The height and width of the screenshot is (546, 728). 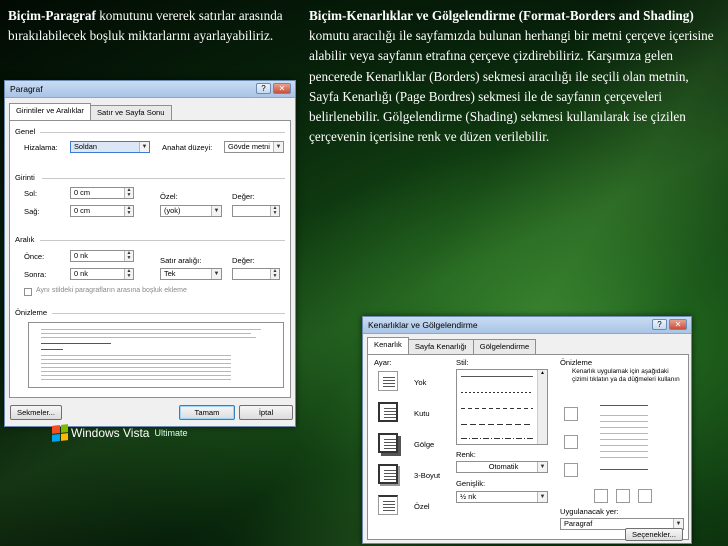 What do you see at coordinates (427, 475) in the screenshot?
I see `setting-3boyut-label: 3-Boyut` at bounding box center [427, 475].